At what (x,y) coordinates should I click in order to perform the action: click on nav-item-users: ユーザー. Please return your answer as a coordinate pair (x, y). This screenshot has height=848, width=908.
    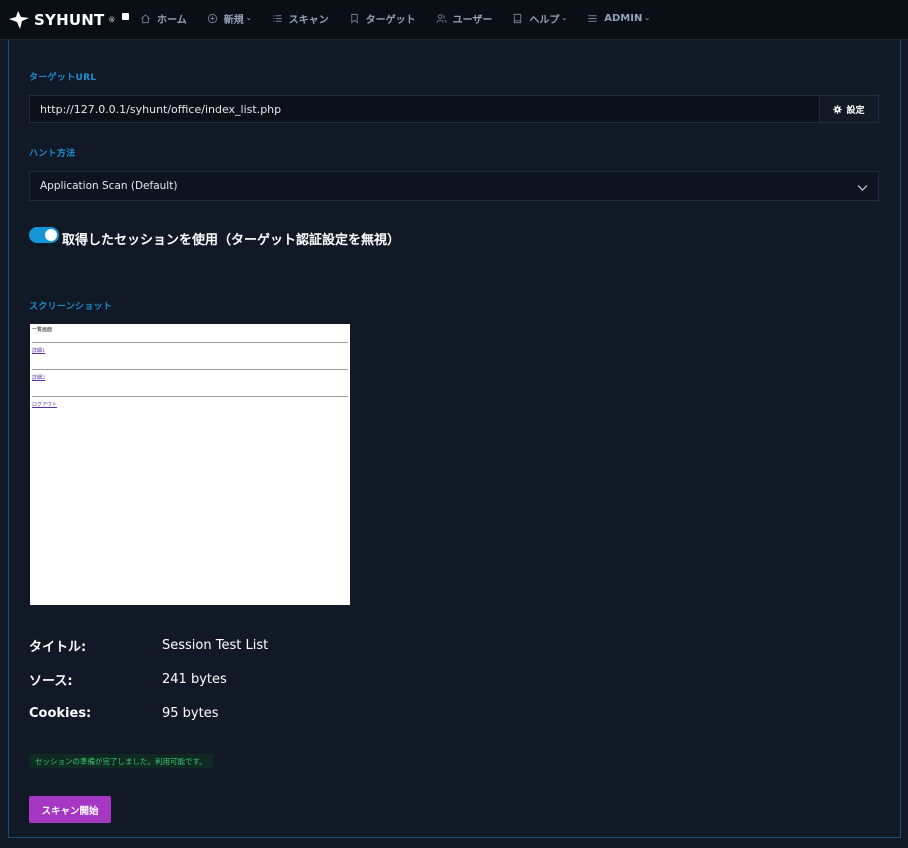
    Looking at the image, I should click on (464, 18).